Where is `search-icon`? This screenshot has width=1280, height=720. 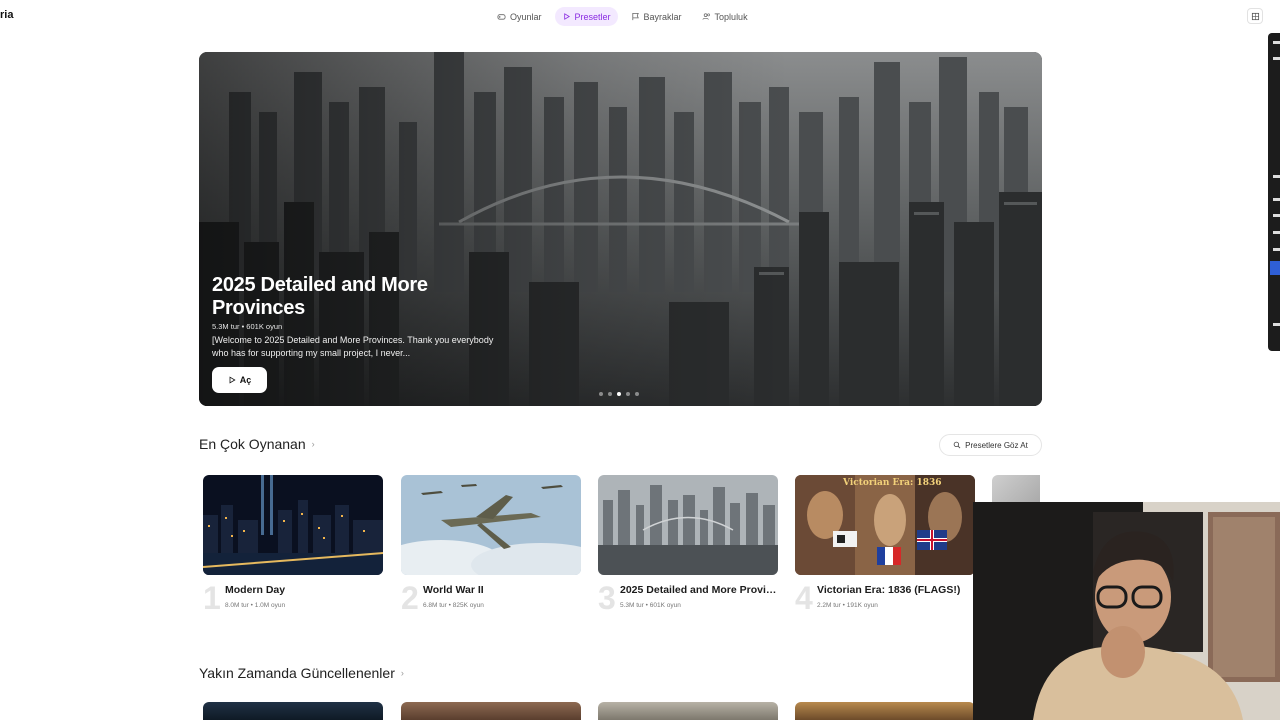
search-icon is located at coordinates (957, 445).